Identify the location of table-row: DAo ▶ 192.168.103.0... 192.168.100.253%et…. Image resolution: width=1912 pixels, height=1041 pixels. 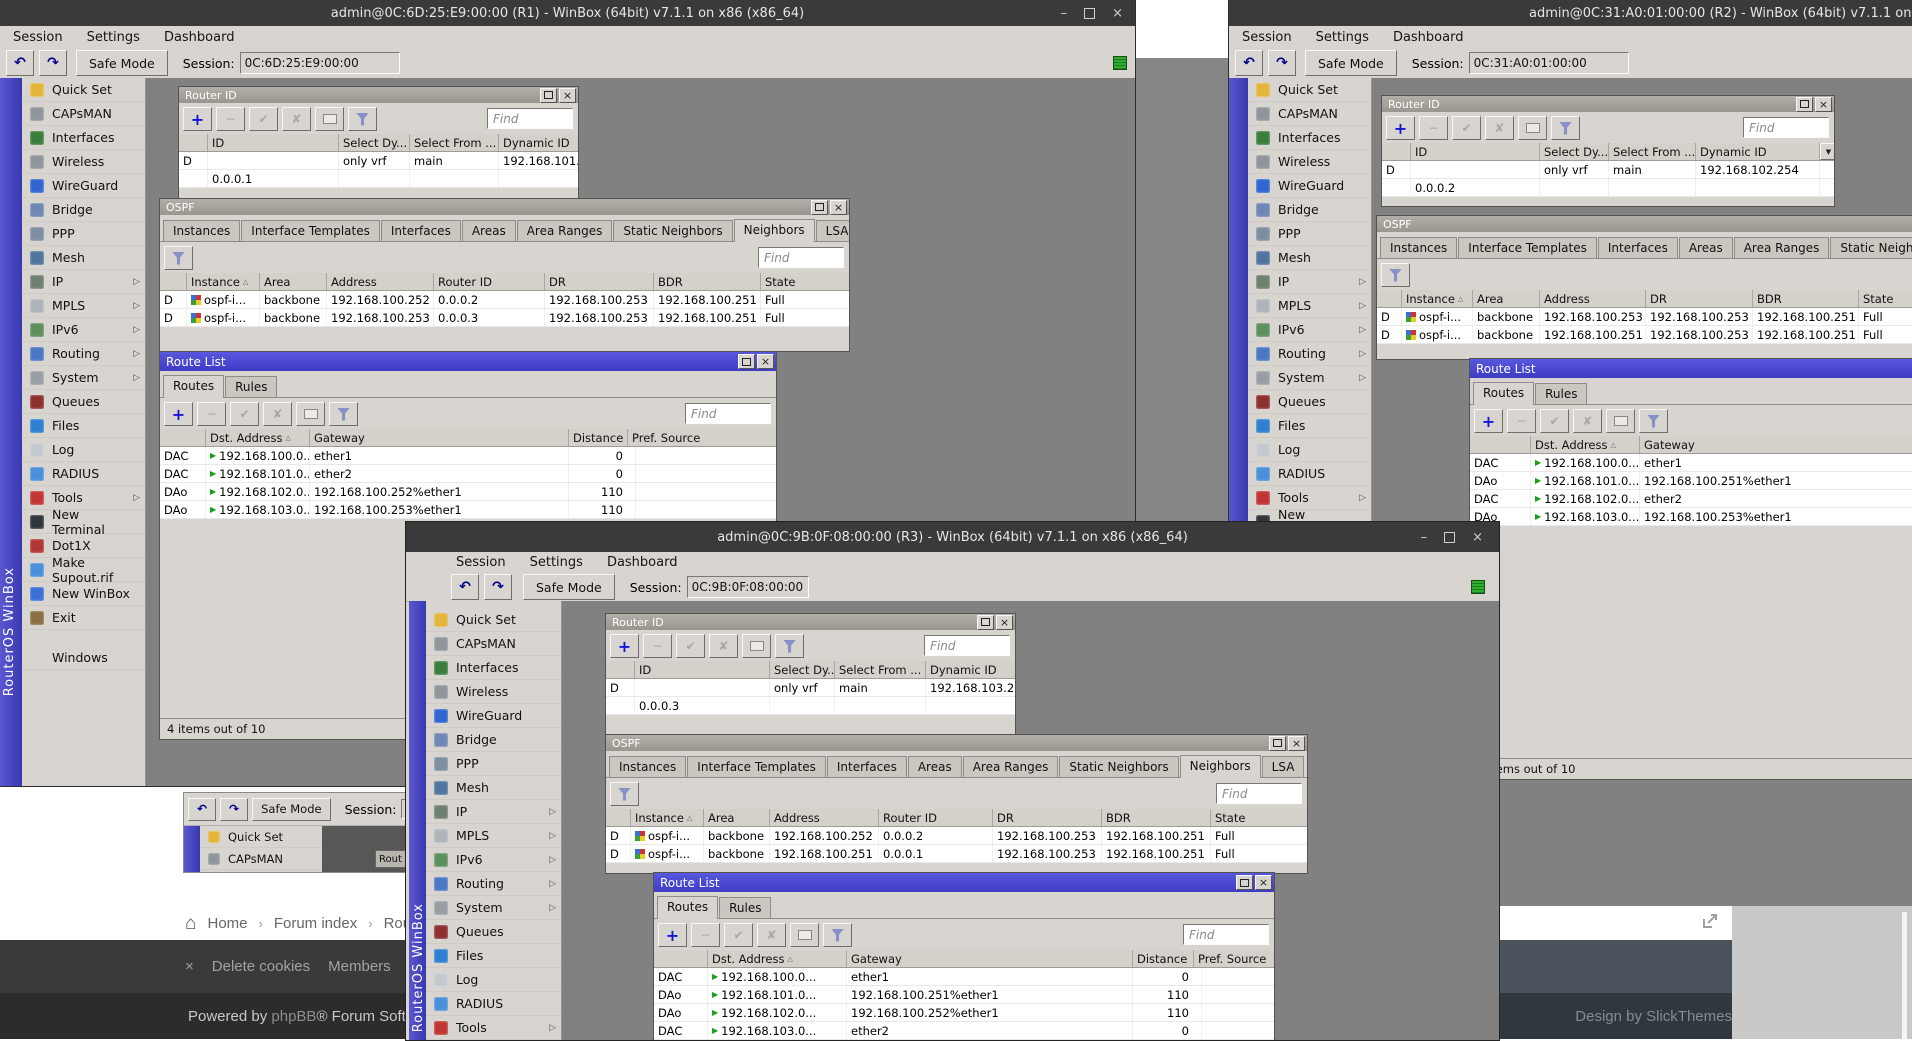
(1691, 517).